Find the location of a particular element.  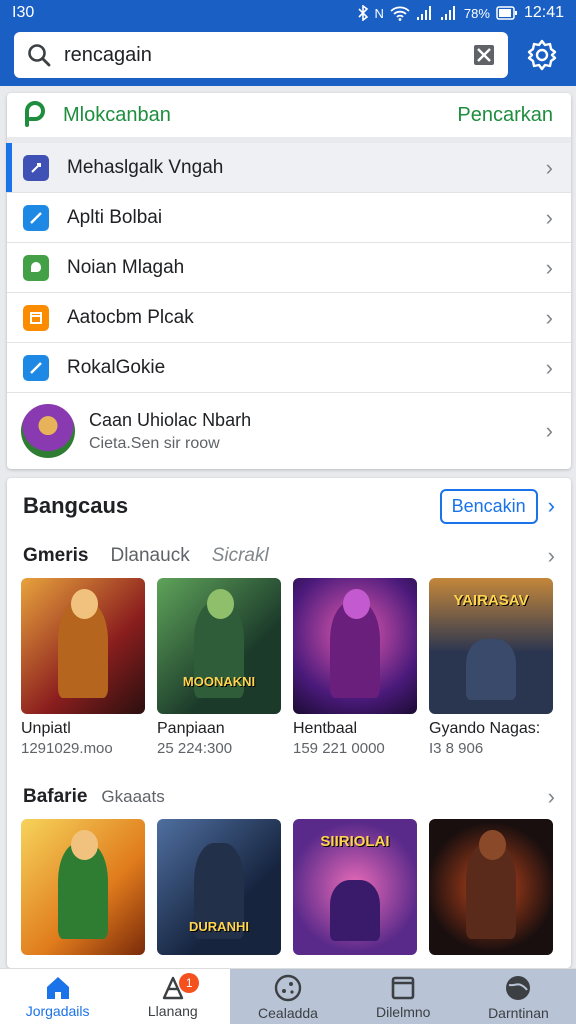

app-suggestion: Caan Uhiolac Nbarh Cieta.Sen sir roow › is located at coordinates (289, 431).